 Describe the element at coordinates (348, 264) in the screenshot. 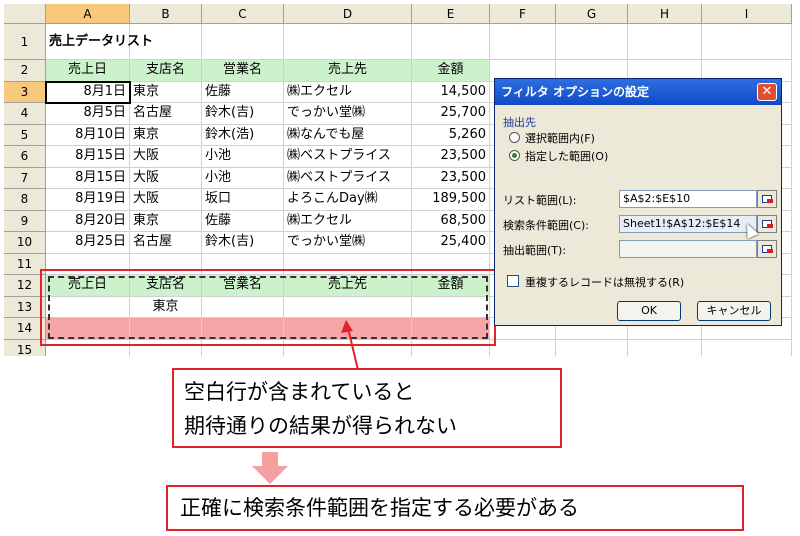

I see `cell-d11` at that location.